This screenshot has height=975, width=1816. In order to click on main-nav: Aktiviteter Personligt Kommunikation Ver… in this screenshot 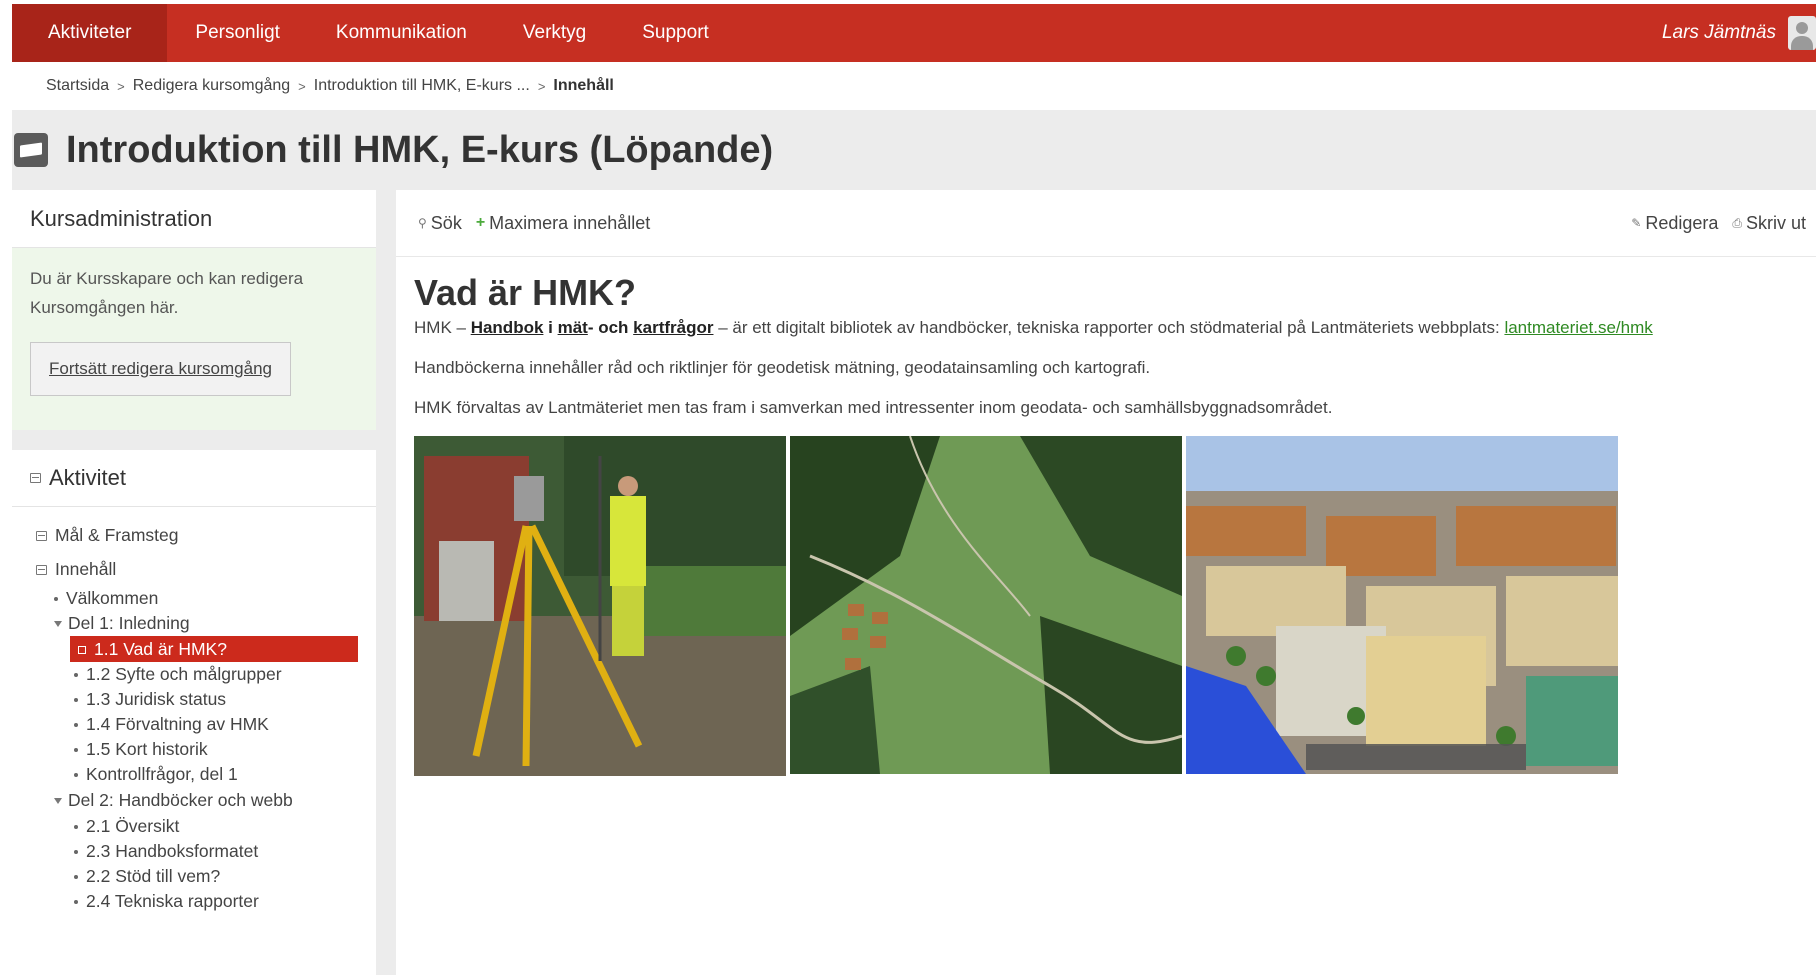, I will do `click(374, 33)`.